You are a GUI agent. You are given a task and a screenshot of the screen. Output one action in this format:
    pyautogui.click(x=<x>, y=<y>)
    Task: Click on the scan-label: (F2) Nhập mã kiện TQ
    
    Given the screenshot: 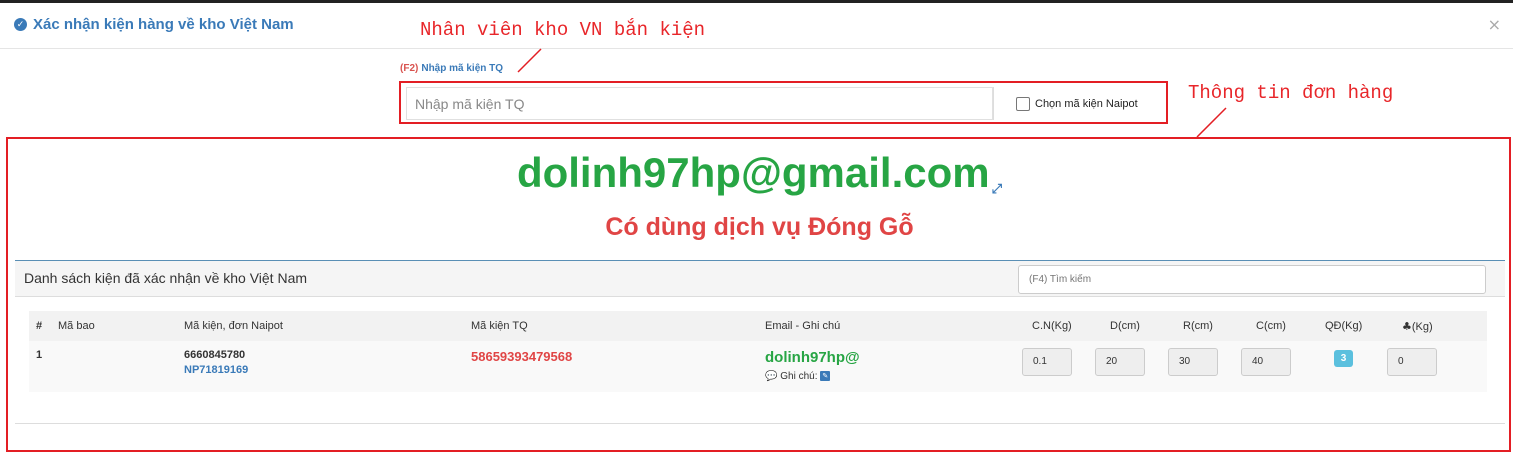 What is the action you would take?
    pyautogui.click(x=451, y=68)
    